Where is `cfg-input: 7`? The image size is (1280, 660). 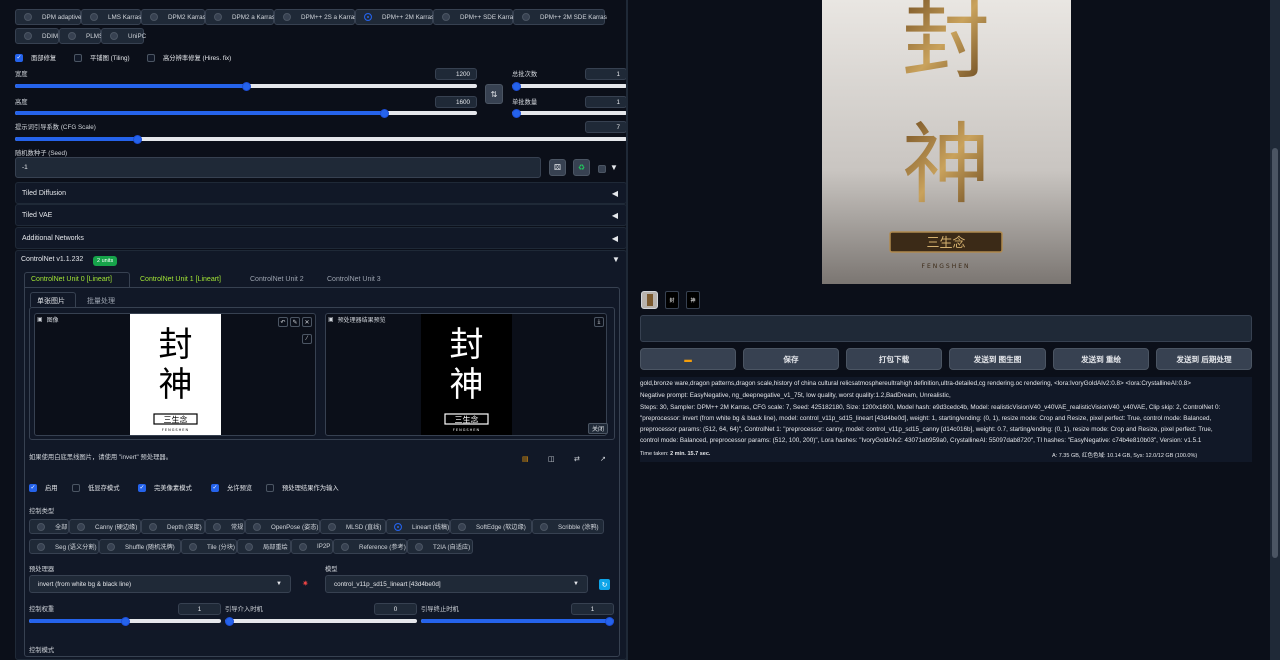 cfg-input: 7 is located at coordinates (606, 127).